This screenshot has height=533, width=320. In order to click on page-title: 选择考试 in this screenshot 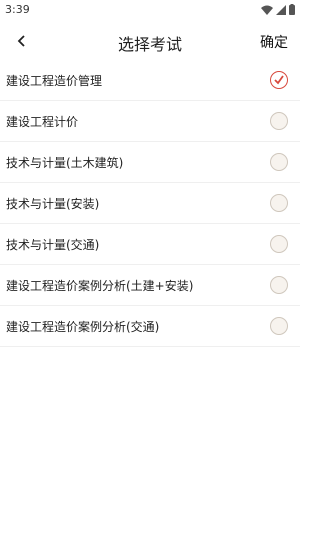, I will do `click(149, 44)`.